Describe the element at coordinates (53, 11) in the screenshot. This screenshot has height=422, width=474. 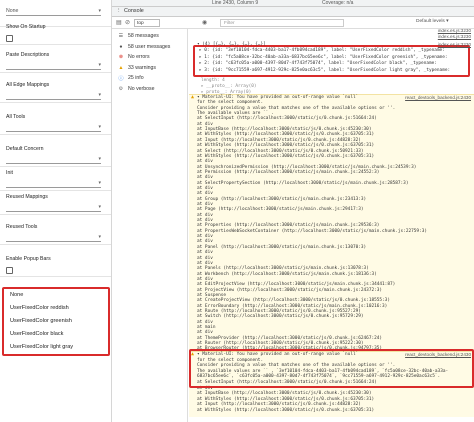
I see `settings-select: None ▾` at that location.